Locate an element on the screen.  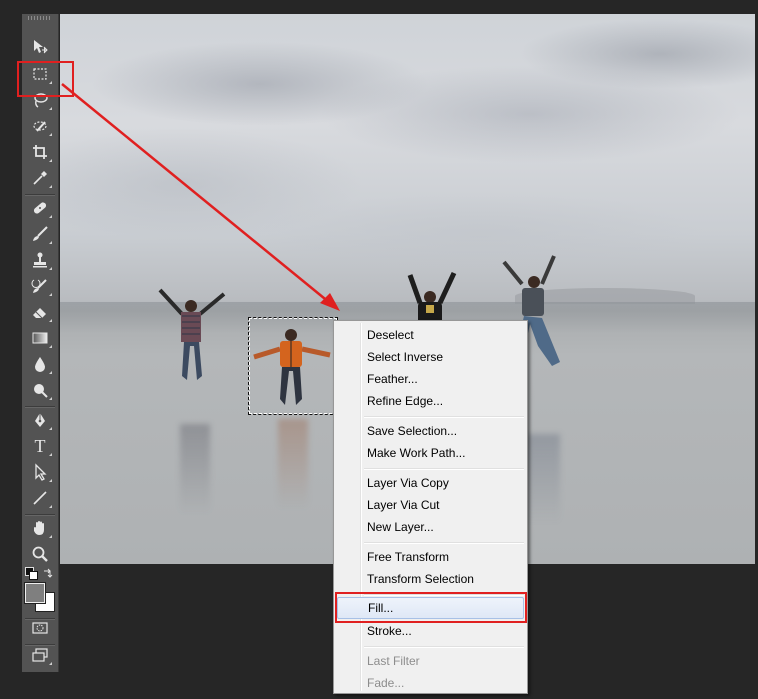
gradient-tool is located at coordinates (40, 338).